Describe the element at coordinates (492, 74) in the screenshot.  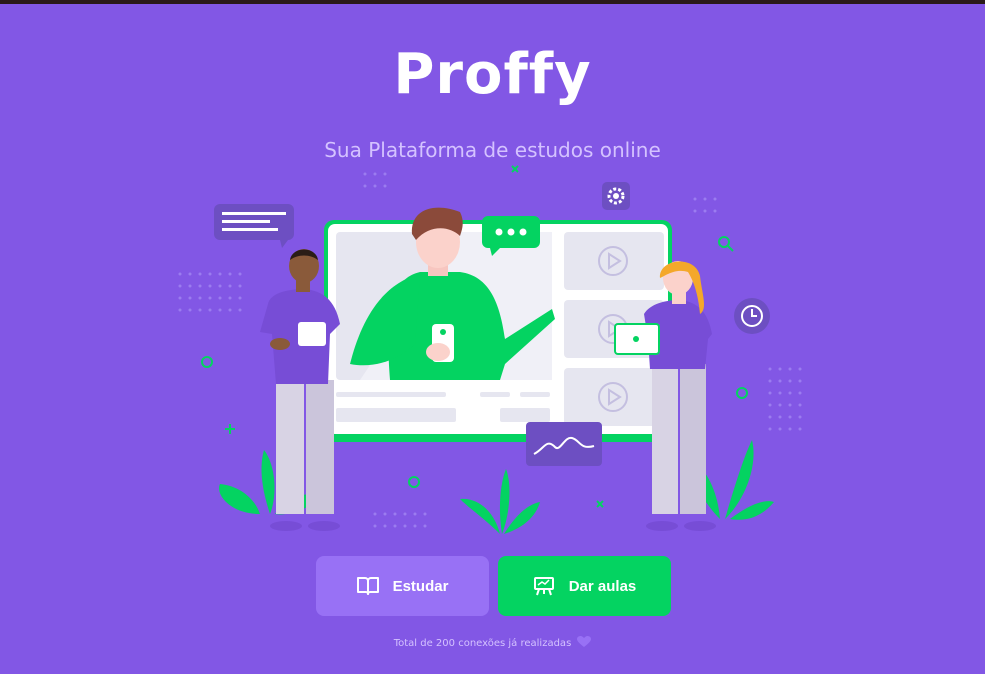
I see `proffy-logo: Proffy` at that location.